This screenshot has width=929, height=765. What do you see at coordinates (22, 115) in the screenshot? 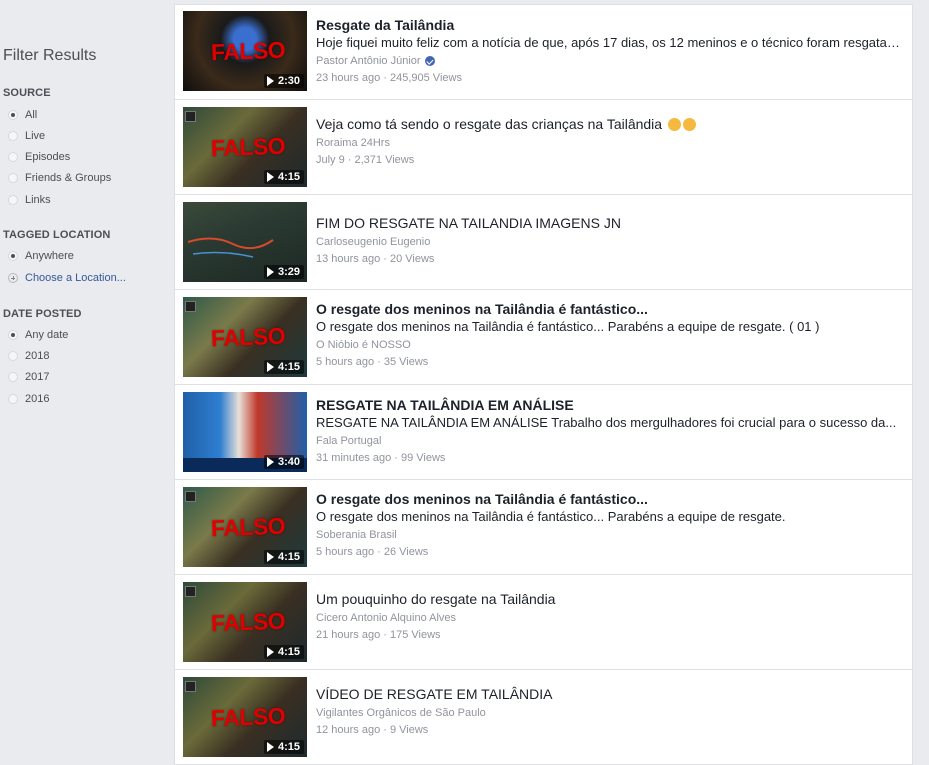
I see `source-option-all: All` at bounding box center [22, 115].